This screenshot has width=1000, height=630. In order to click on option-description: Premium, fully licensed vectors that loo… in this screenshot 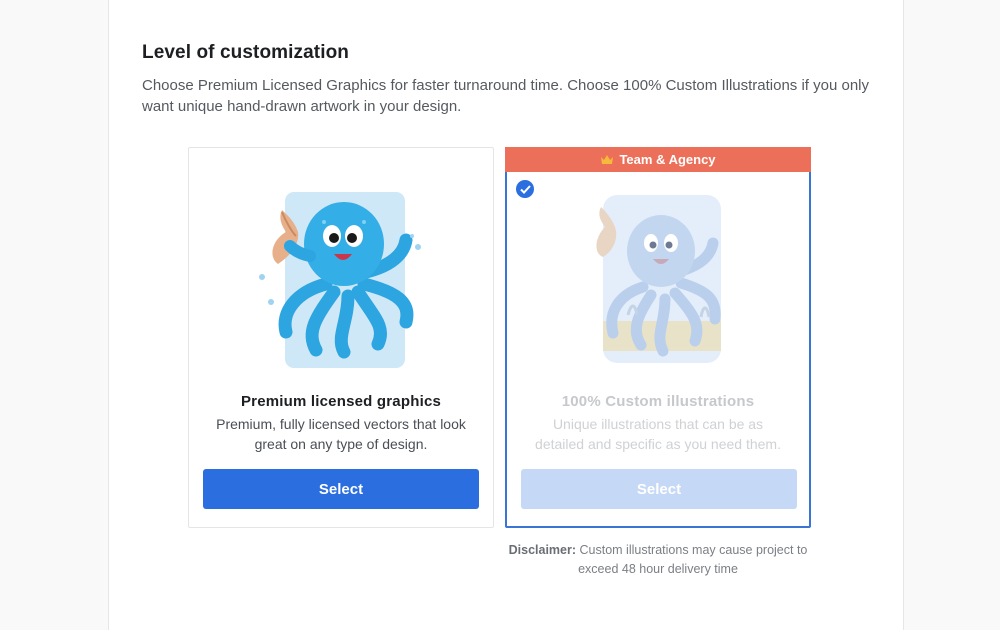, I will do `click(341, 434)`.